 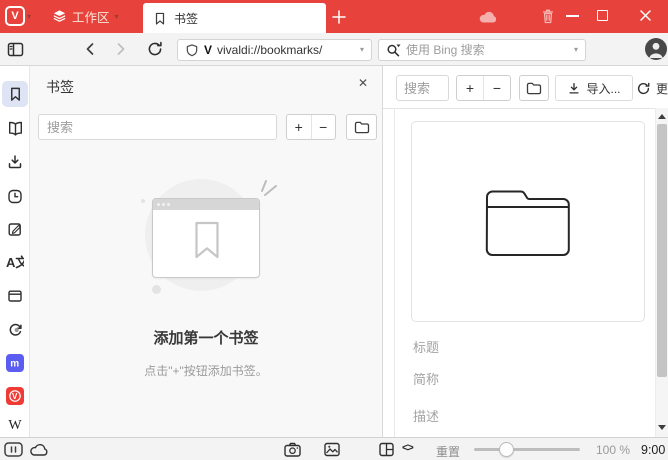 I want to click on decor-dot, so click(x=156, y=289).